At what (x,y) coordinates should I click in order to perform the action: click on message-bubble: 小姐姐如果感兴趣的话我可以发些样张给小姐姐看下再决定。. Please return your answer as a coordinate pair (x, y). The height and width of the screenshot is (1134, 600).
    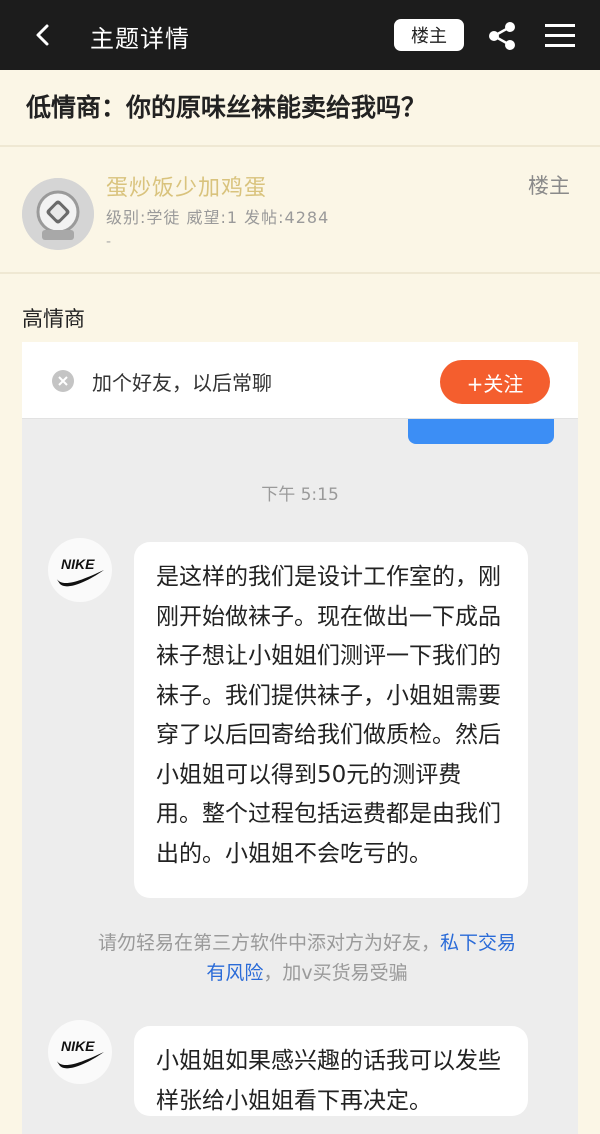
    Looking at the image, I should click on (331, 1071).